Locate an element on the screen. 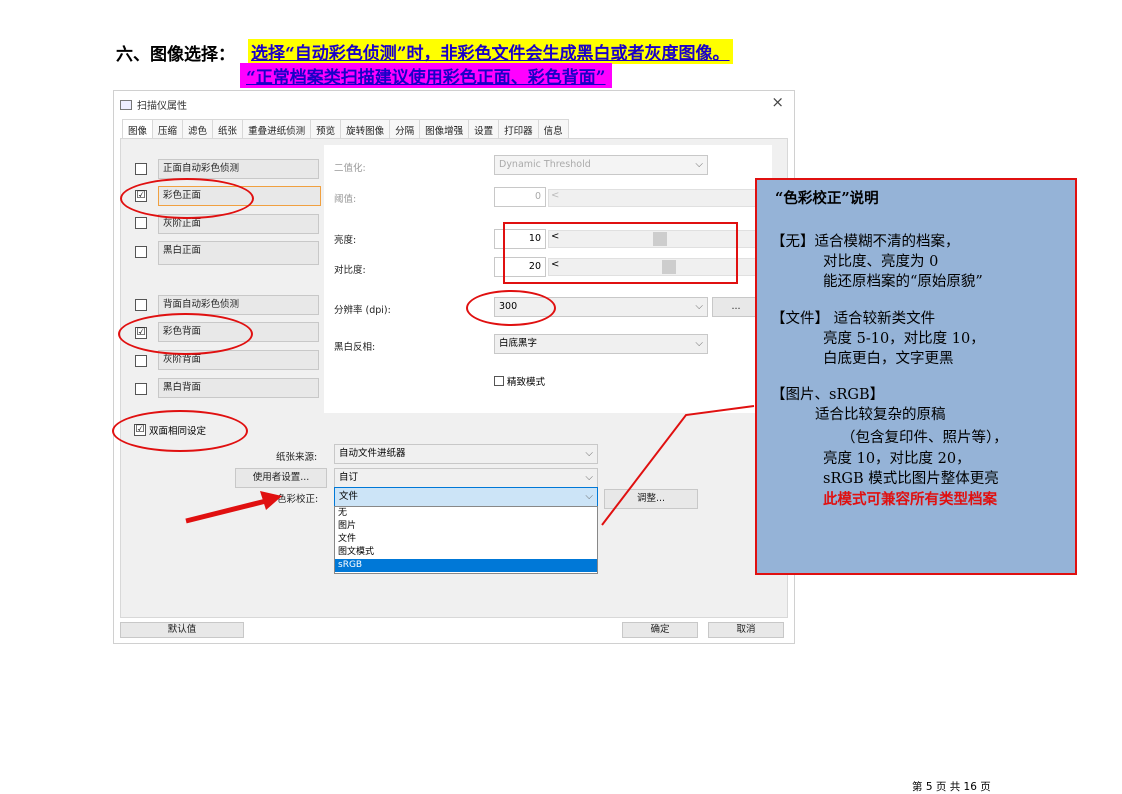 This screenshot has width=1122, height=794. info-none-line3: 能还原档案的“原始原貌” is located at coordinates (903, 282).